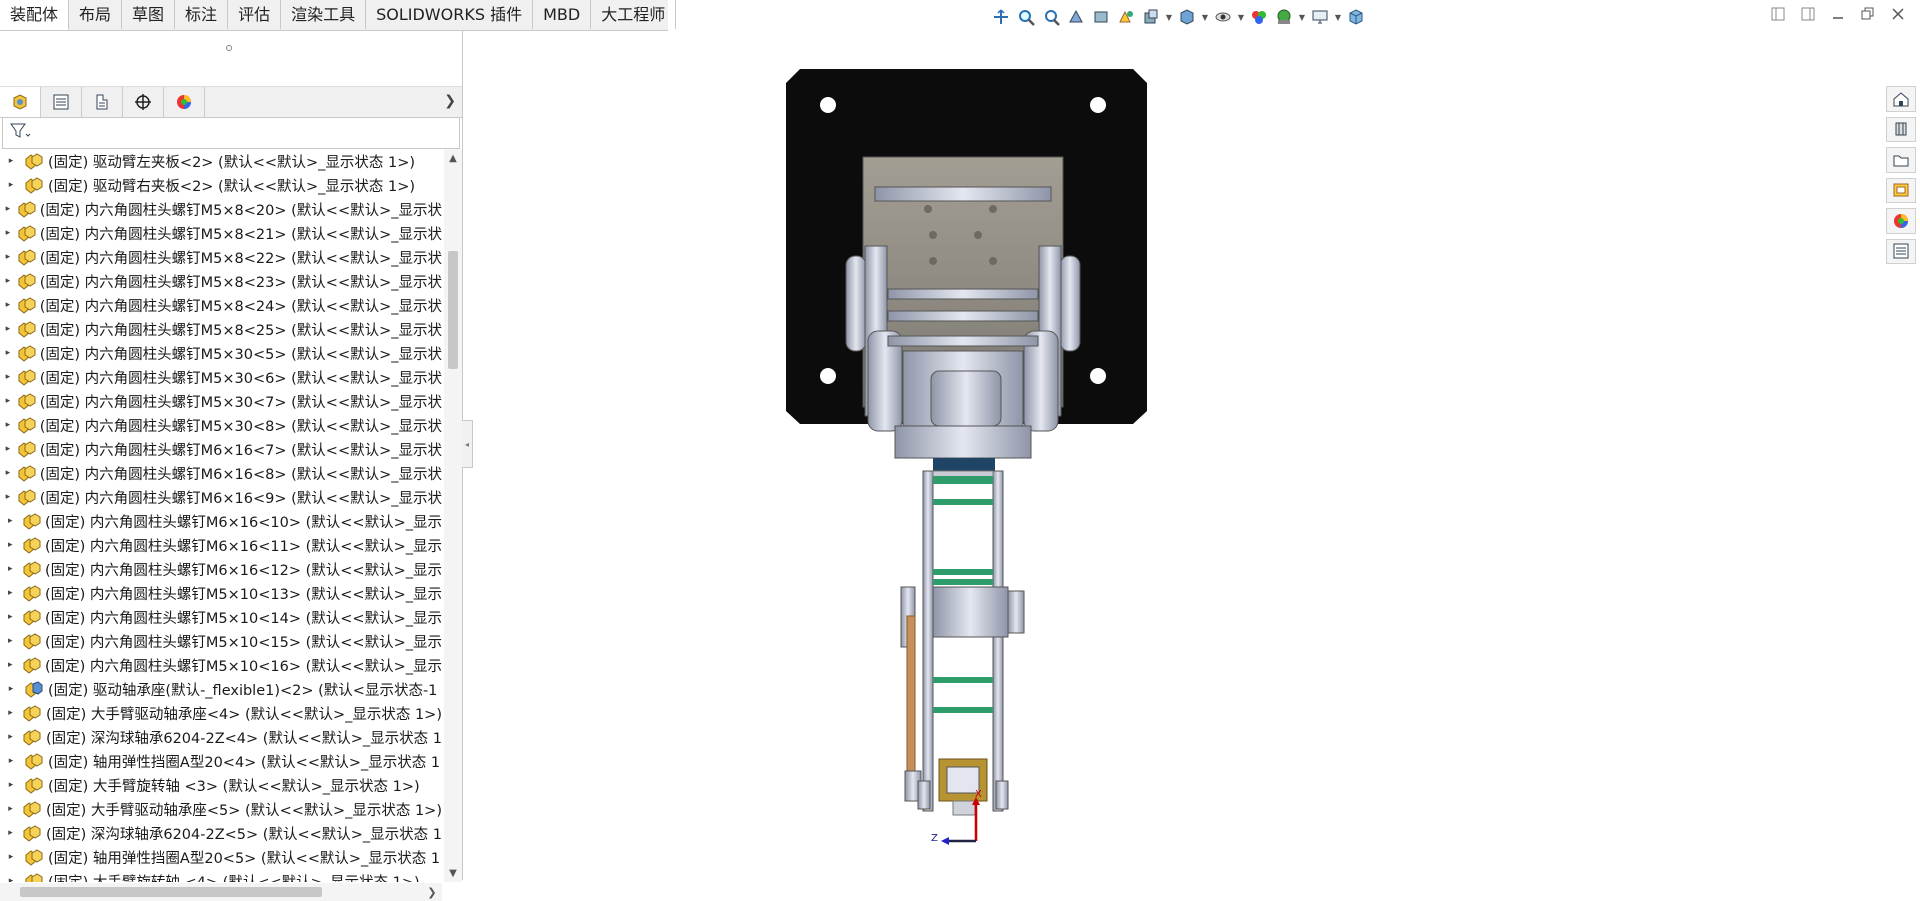 The image size is (1920, 901). I want to click on tab-4: 评估, so click(255, 14).